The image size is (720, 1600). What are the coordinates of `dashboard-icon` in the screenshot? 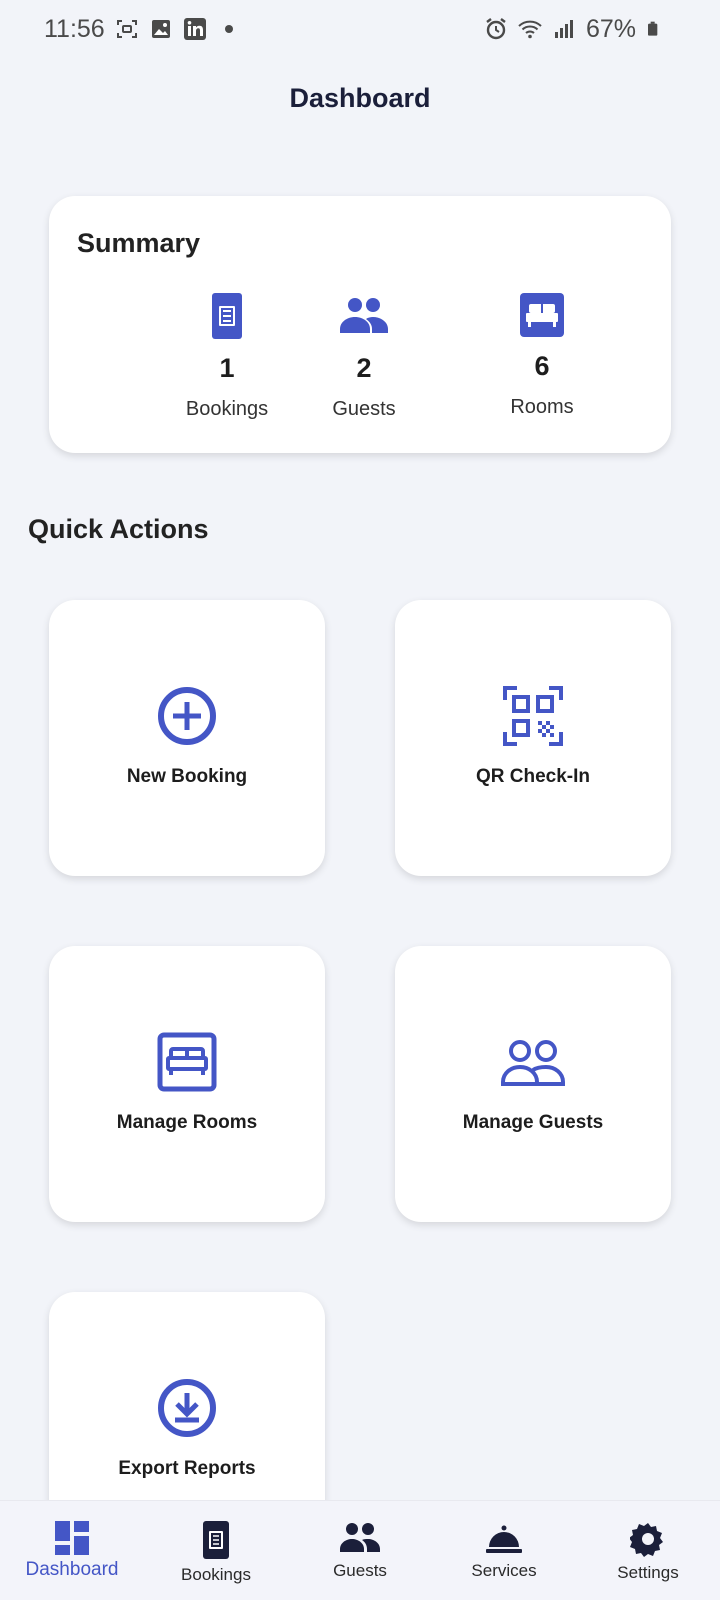 It's located at (72, 1538).